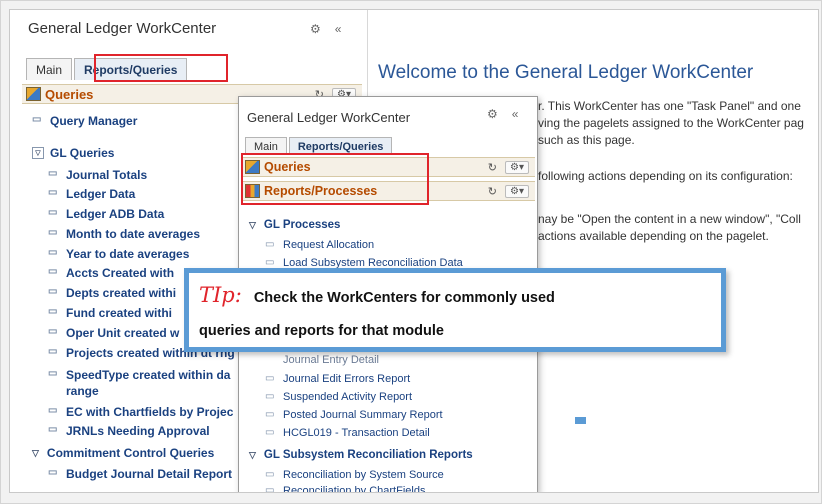  I want to click on list-item: ▭ Month to date averages, so click(124, 234).